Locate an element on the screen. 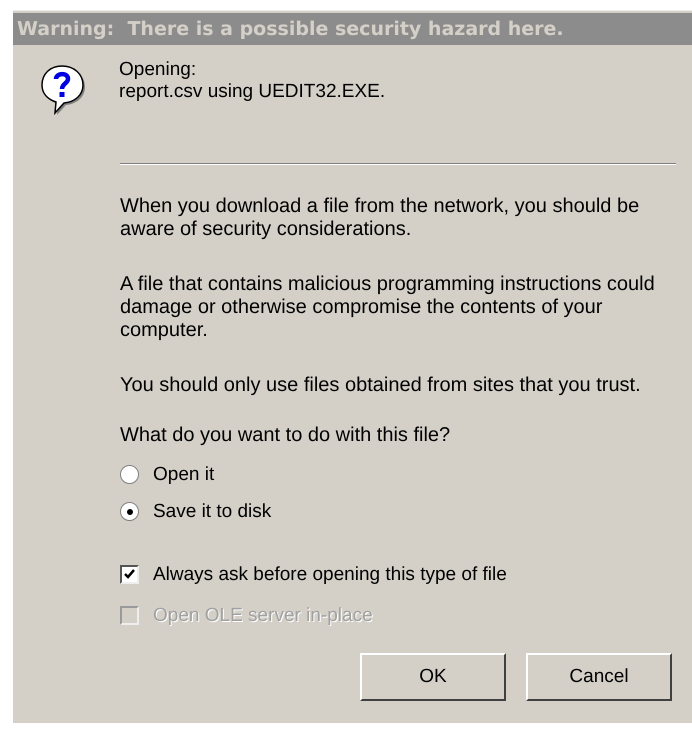  checkbox-label: Always ask before opening this type of file is located at coordinates (330, 574).